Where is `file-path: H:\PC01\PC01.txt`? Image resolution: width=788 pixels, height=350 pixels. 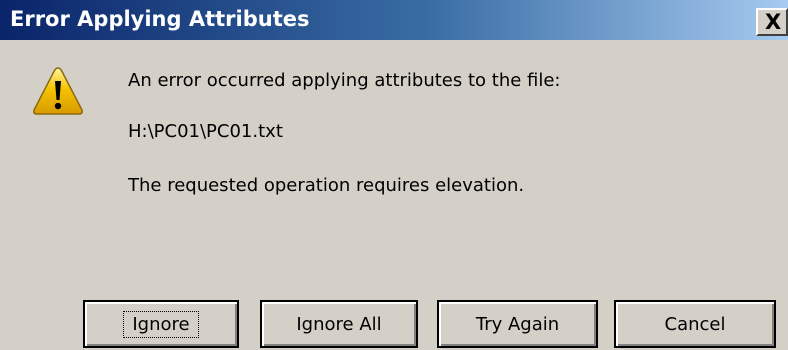 file-path: H:\PC01\PC01.txt is located at coordinates (205, 131).